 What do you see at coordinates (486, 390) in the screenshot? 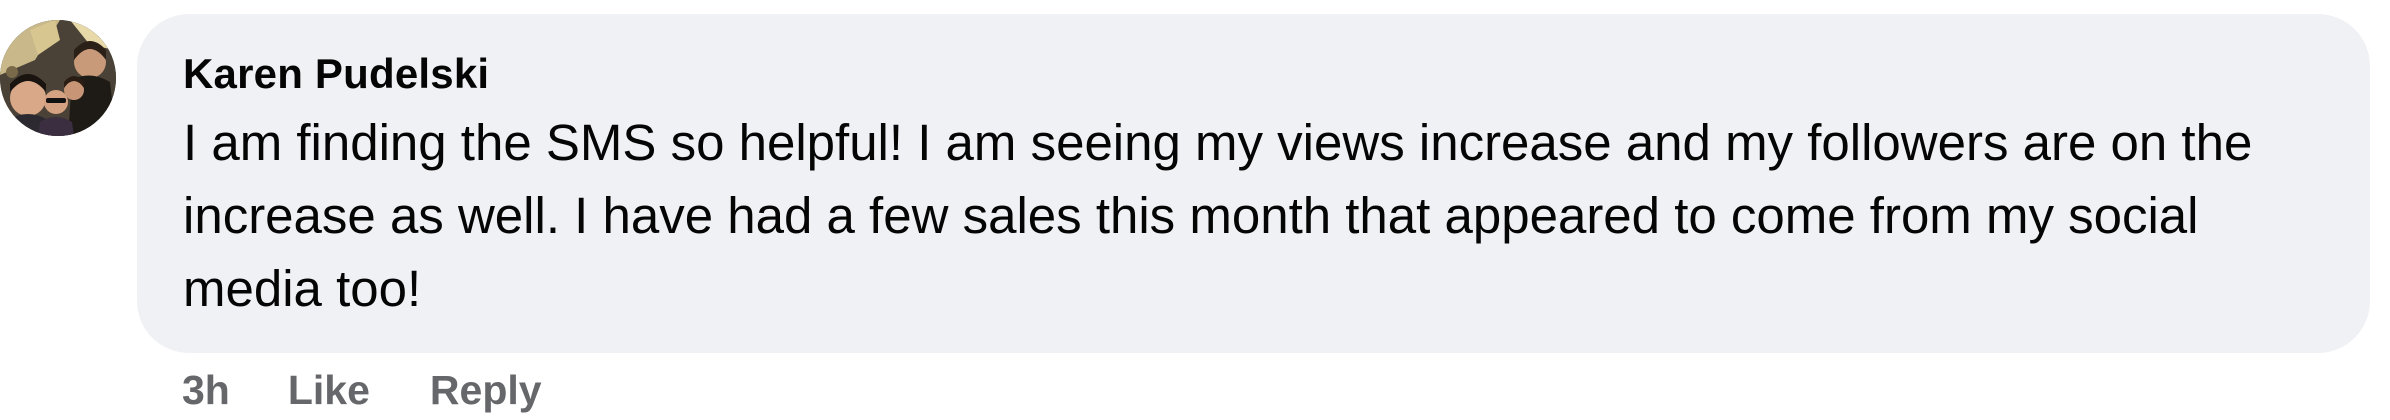
I see `reply-button: Reply` at bounding box center [486, 390].